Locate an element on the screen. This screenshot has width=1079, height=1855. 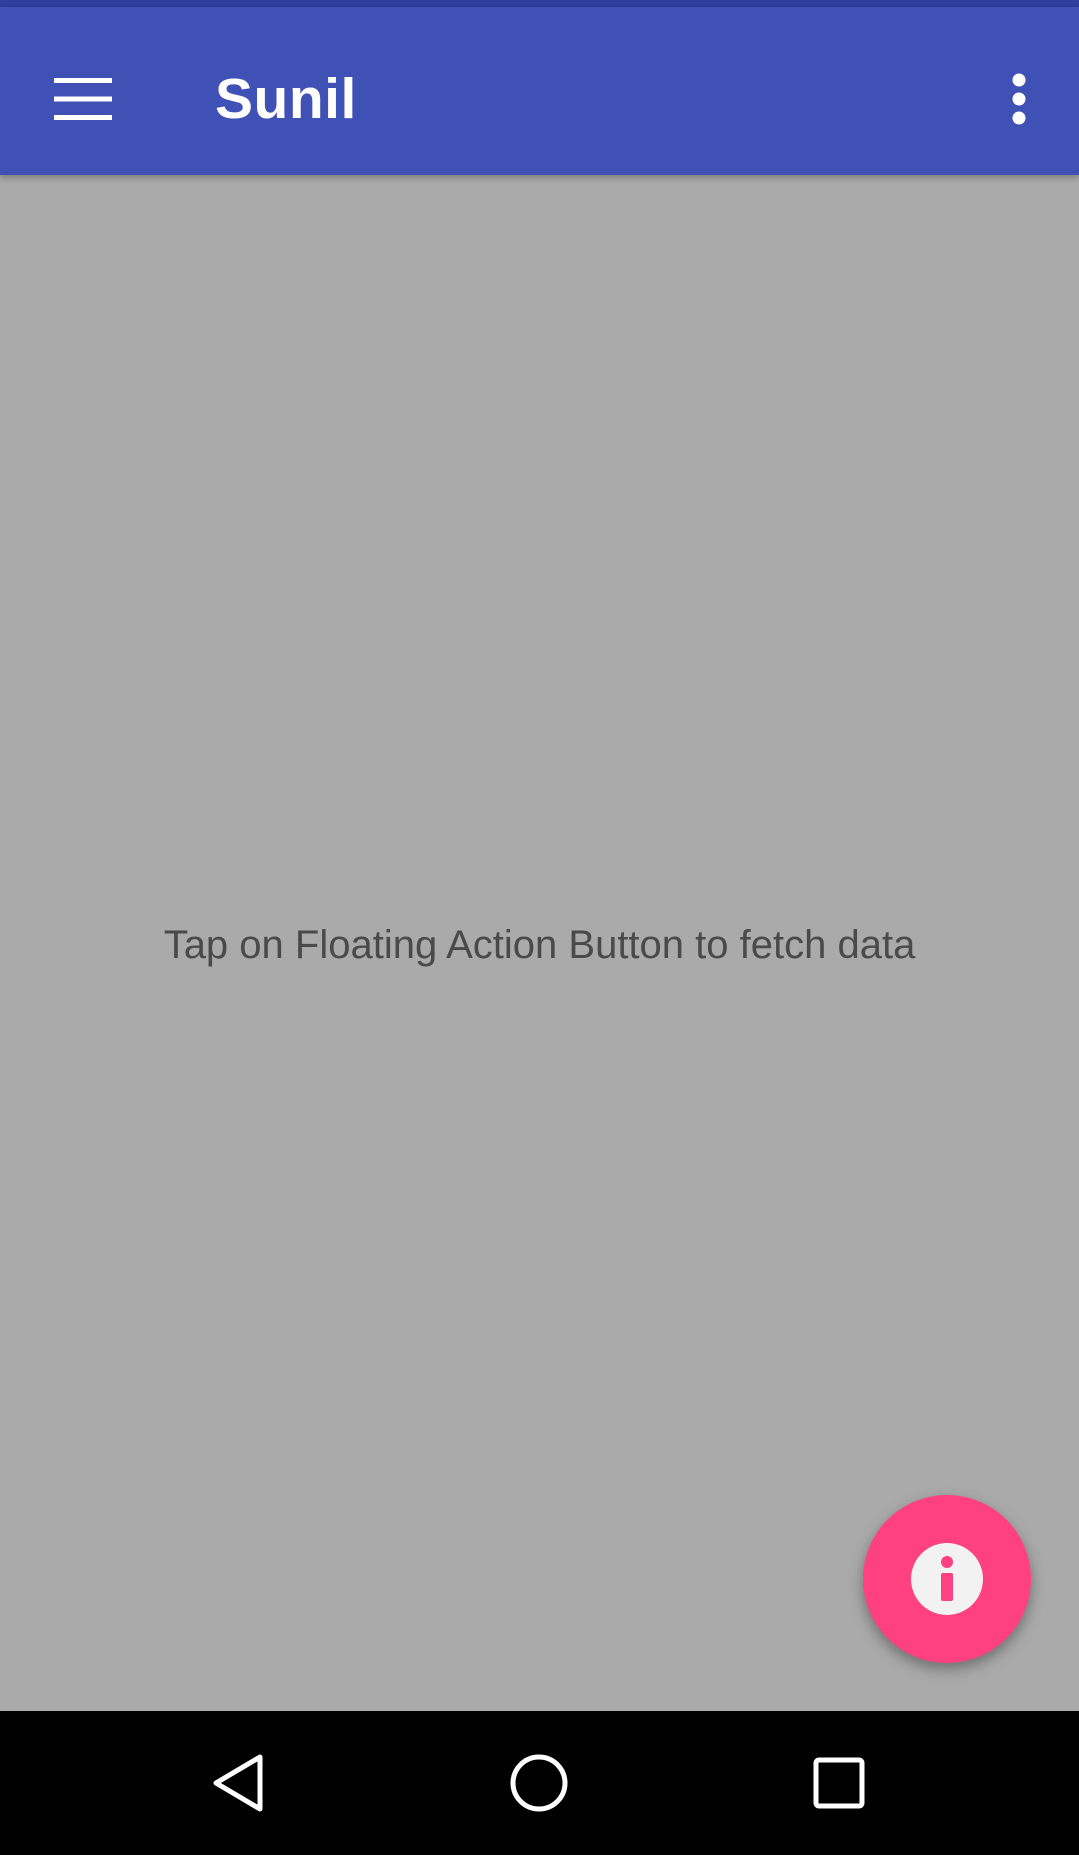
nav-back-button is located at coordinates (240, 1783).